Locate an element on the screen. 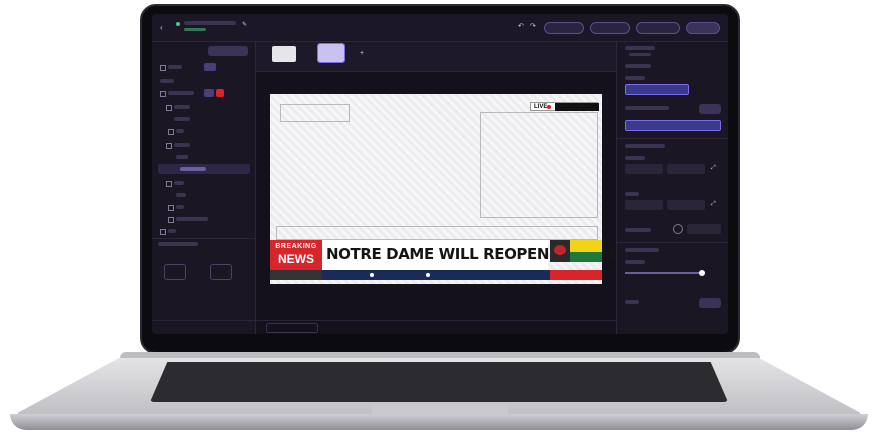 This screenshot has width=875, height=437. pencil-icon: ✎ is located at coordinates (244, 24).